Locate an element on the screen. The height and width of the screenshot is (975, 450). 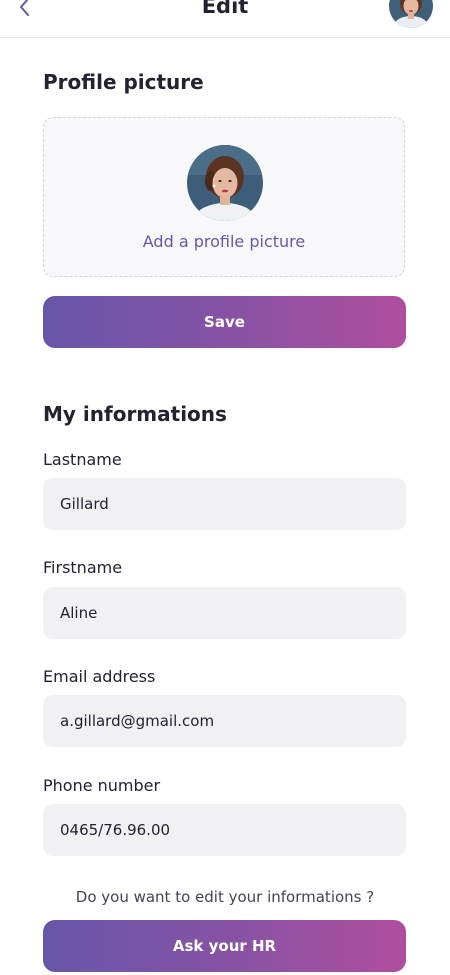
edit-informations-question: Do you want to edit your informations ? is located at coordinates (225, 897).